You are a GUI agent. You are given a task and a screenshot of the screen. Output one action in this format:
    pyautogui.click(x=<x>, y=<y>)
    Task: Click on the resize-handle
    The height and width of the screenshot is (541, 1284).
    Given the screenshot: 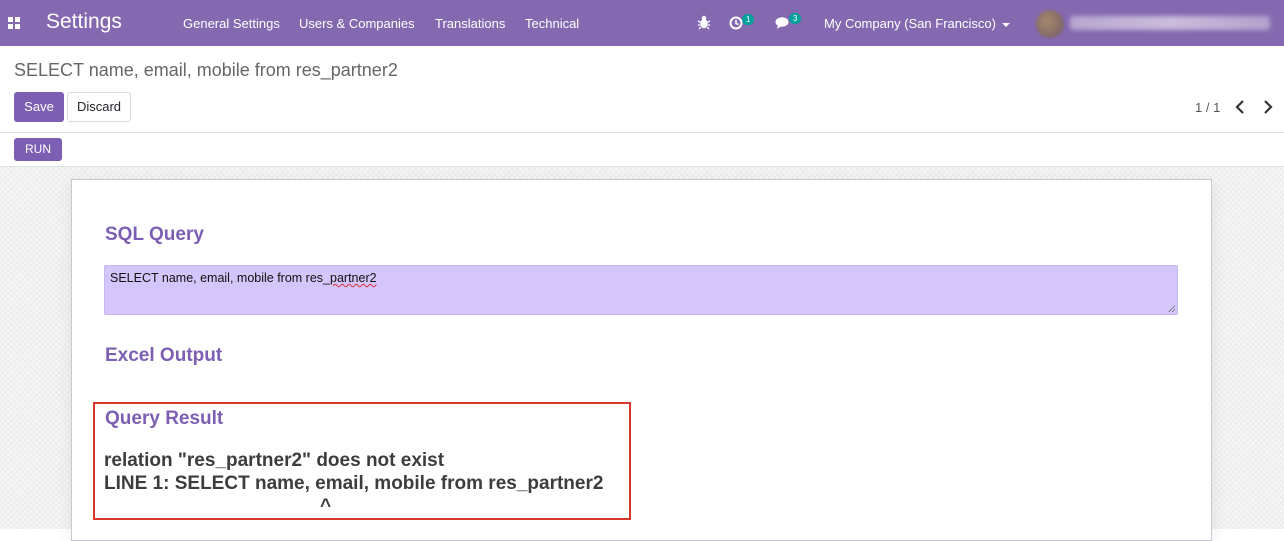 What is the action you would take?
    pyautogui.click(x=1171, y=308)
    